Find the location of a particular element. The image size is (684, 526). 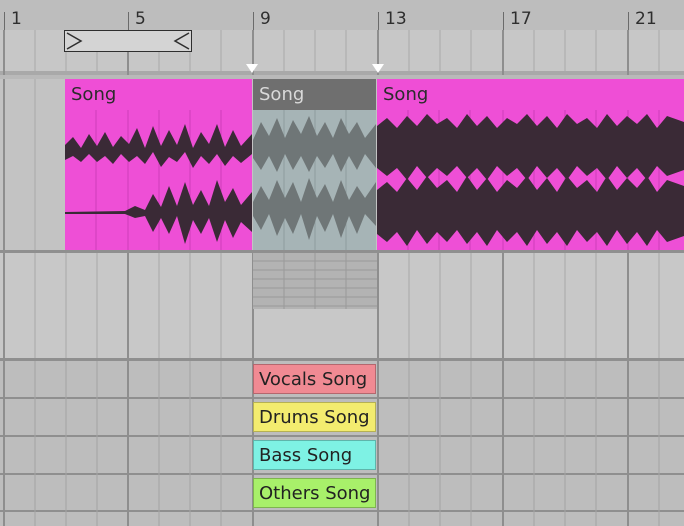

stem-clip-drums: Drums Song is located at coordinates (314, 417).